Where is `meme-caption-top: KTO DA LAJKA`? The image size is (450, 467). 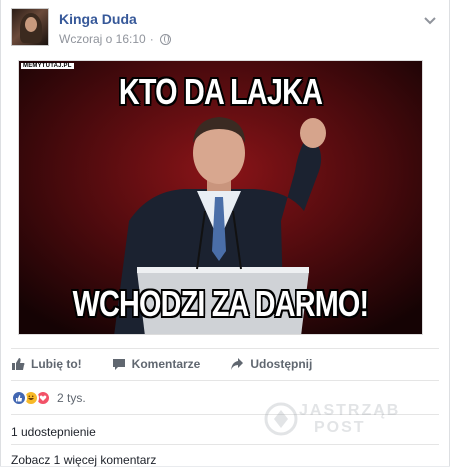
meme-caption-top: KTO DA LAJKA is located at coordinates (220, 91).